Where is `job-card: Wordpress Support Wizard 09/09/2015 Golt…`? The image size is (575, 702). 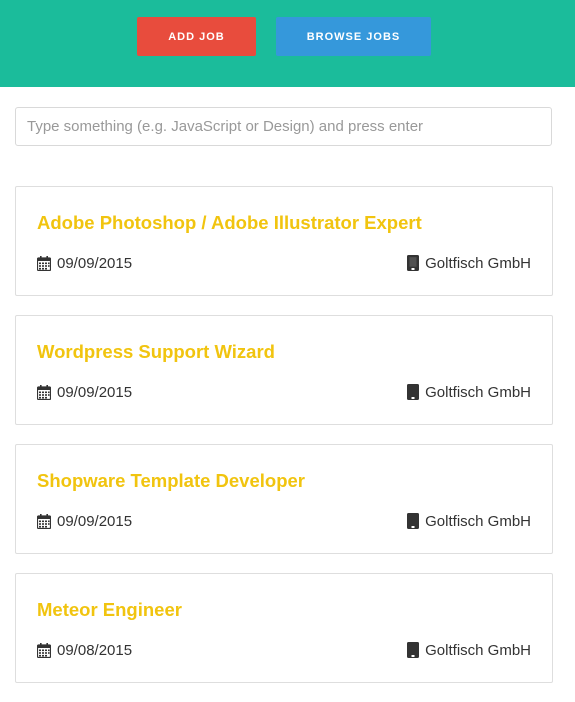
job-card: Wordpress Support Wizard 09/09/2015 Golt… is located at coordinates (284, 370).